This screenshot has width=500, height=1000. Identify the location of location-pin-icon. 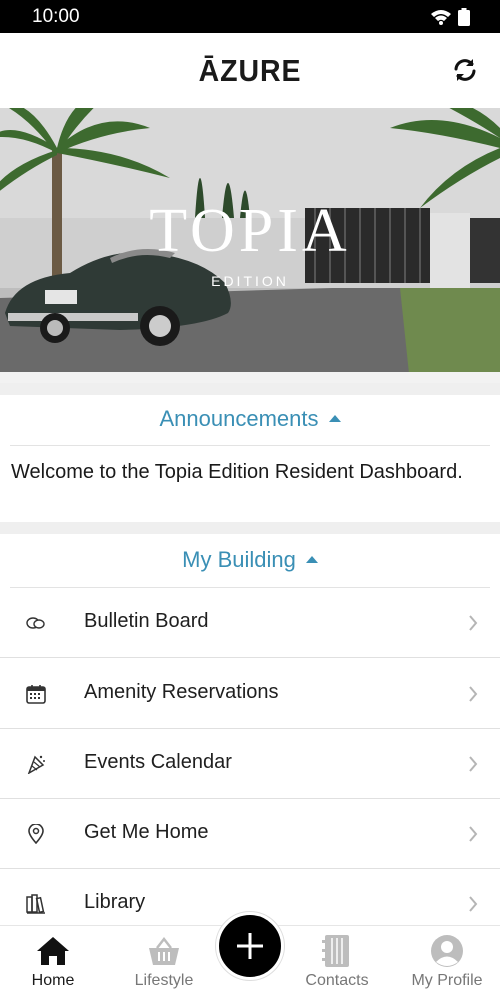
(36, 834).